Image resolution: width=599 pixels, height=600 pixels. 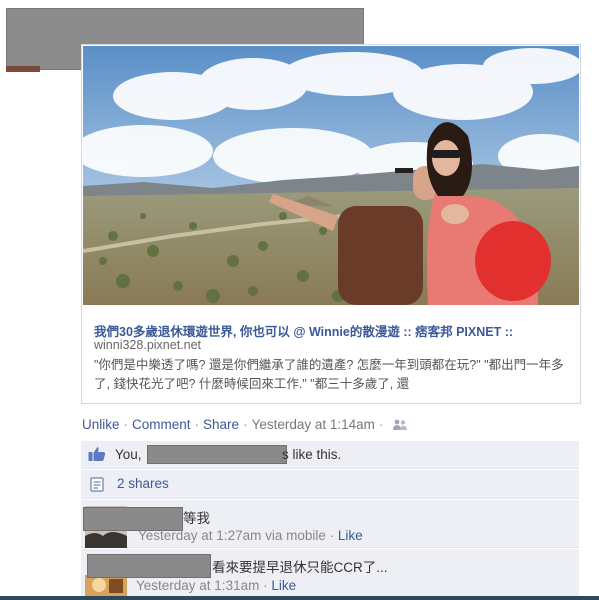 What do you see at coordinates (330, 484) in the screenshot?
I see `shares-summary: 2 shares` at bounding box center [330, 484].